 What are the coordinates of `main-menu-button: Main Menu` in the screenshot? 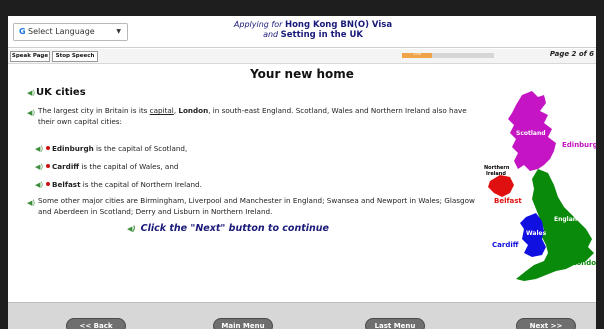 It's located at (243, 323).